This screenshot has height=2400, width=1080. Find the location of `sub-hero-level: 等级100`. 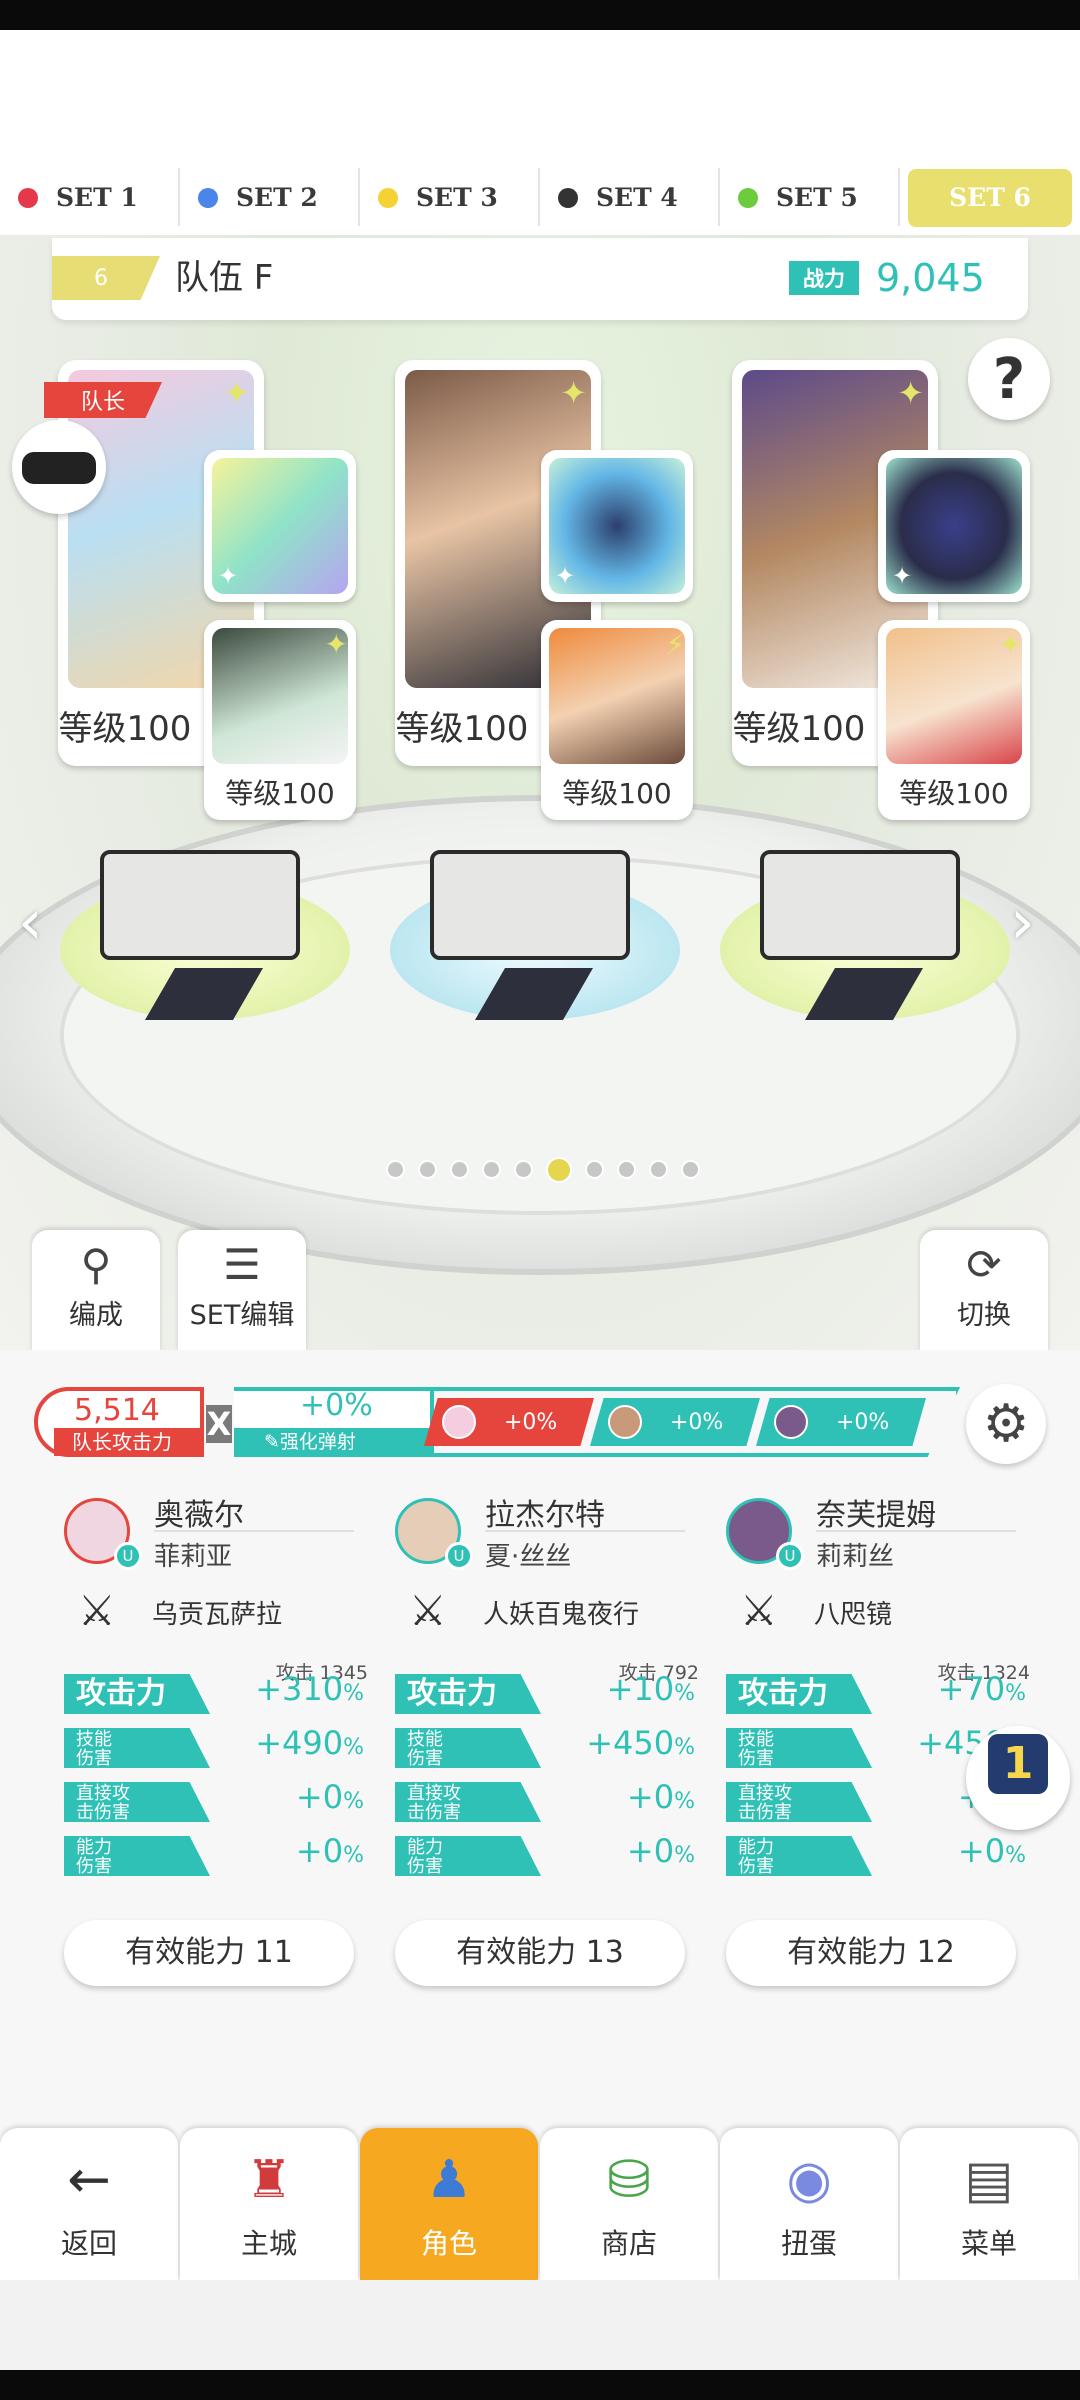

sub-hero-level: 等级100 is located at coordinates (617, 793).